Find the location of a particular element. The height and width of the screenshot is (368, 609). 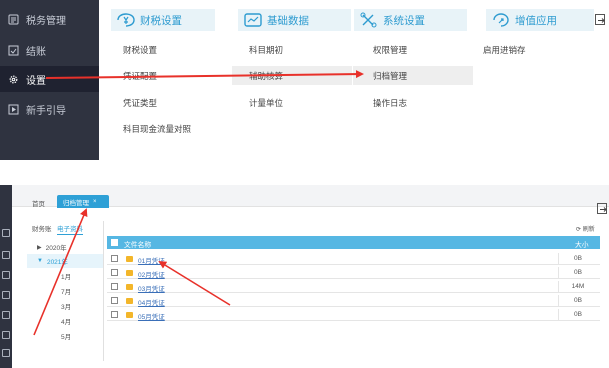

nav-home-icon is located at coordinates (6, 233).